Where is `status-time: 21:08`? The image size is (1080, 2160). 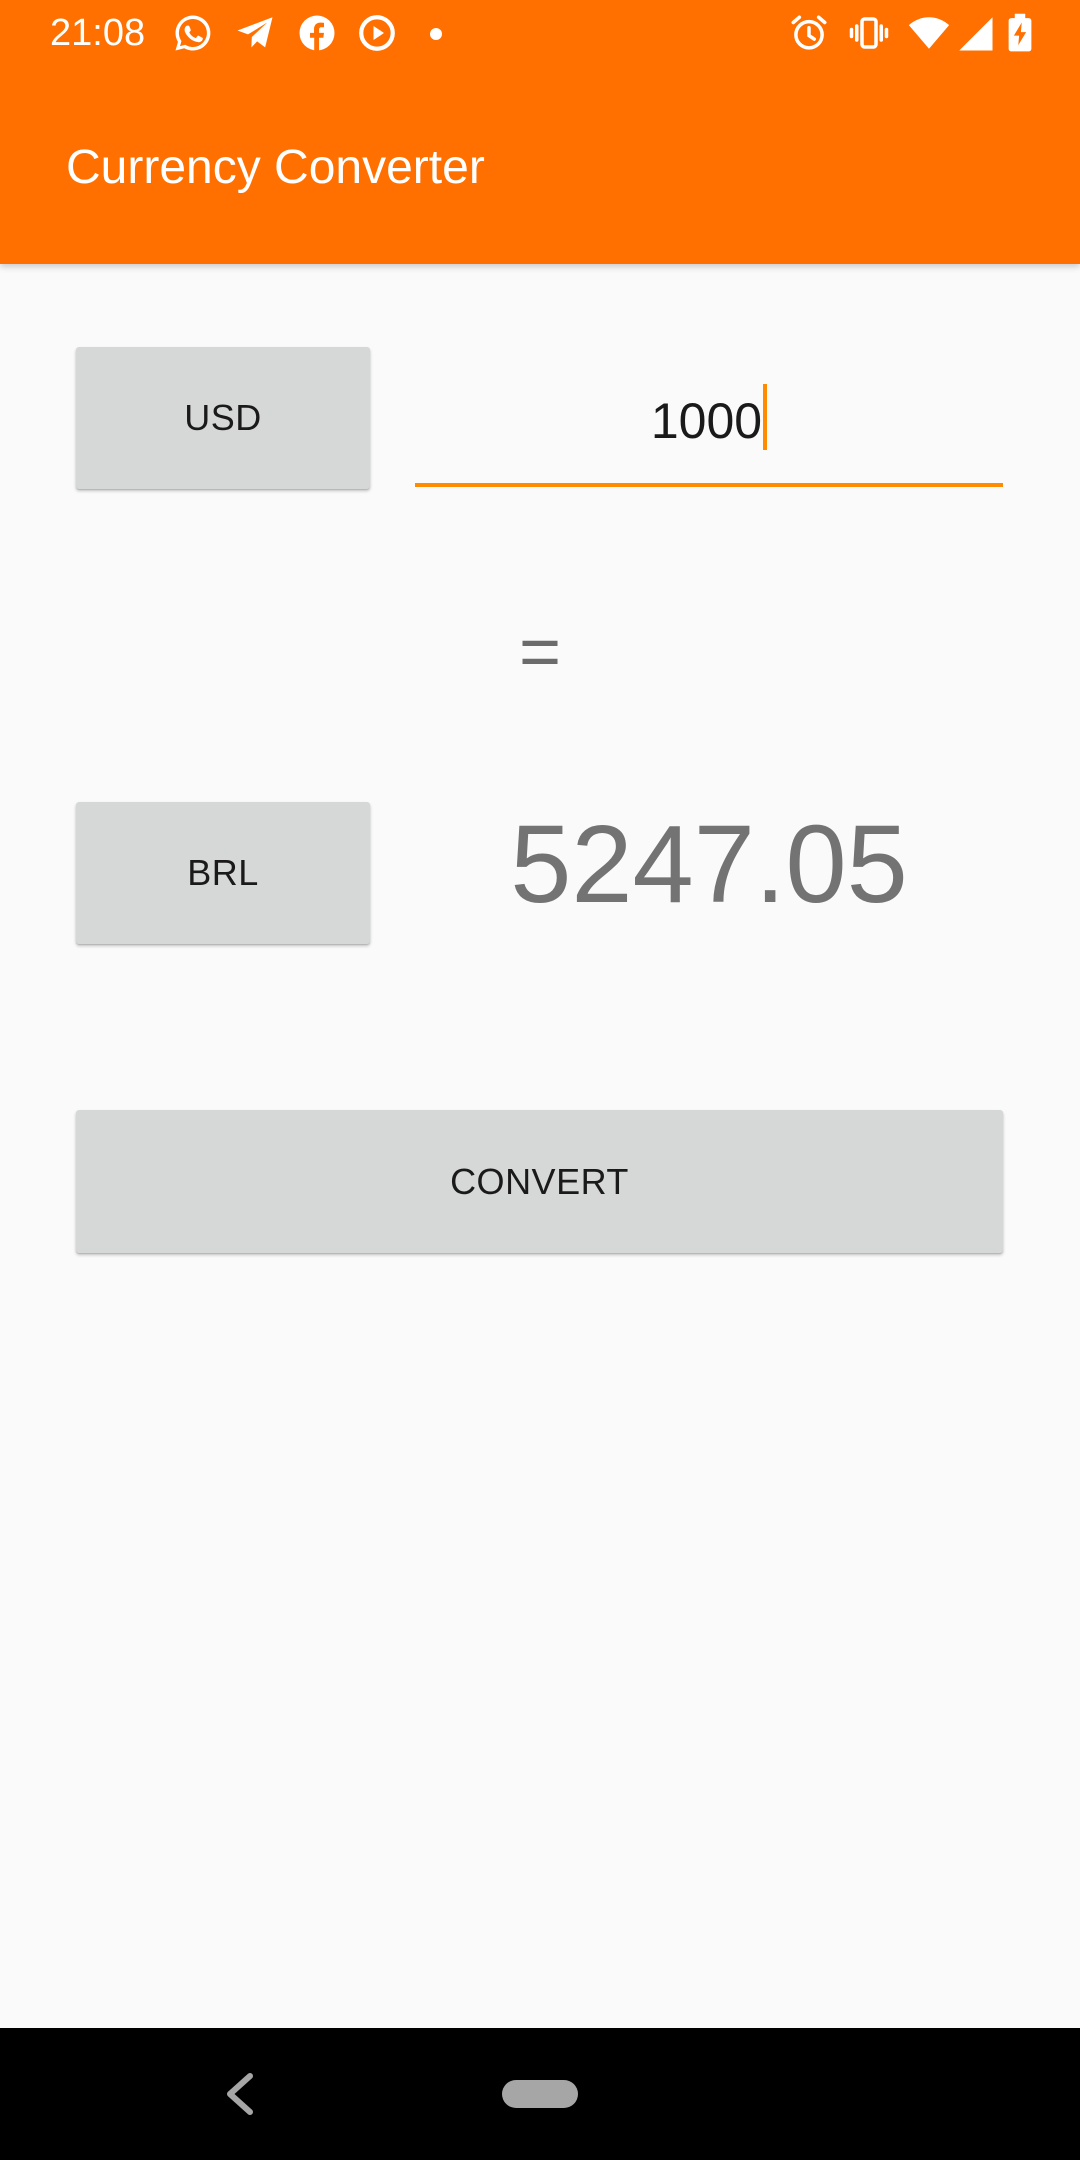 status-time: 21:08 is located at coordinates (98, 33).